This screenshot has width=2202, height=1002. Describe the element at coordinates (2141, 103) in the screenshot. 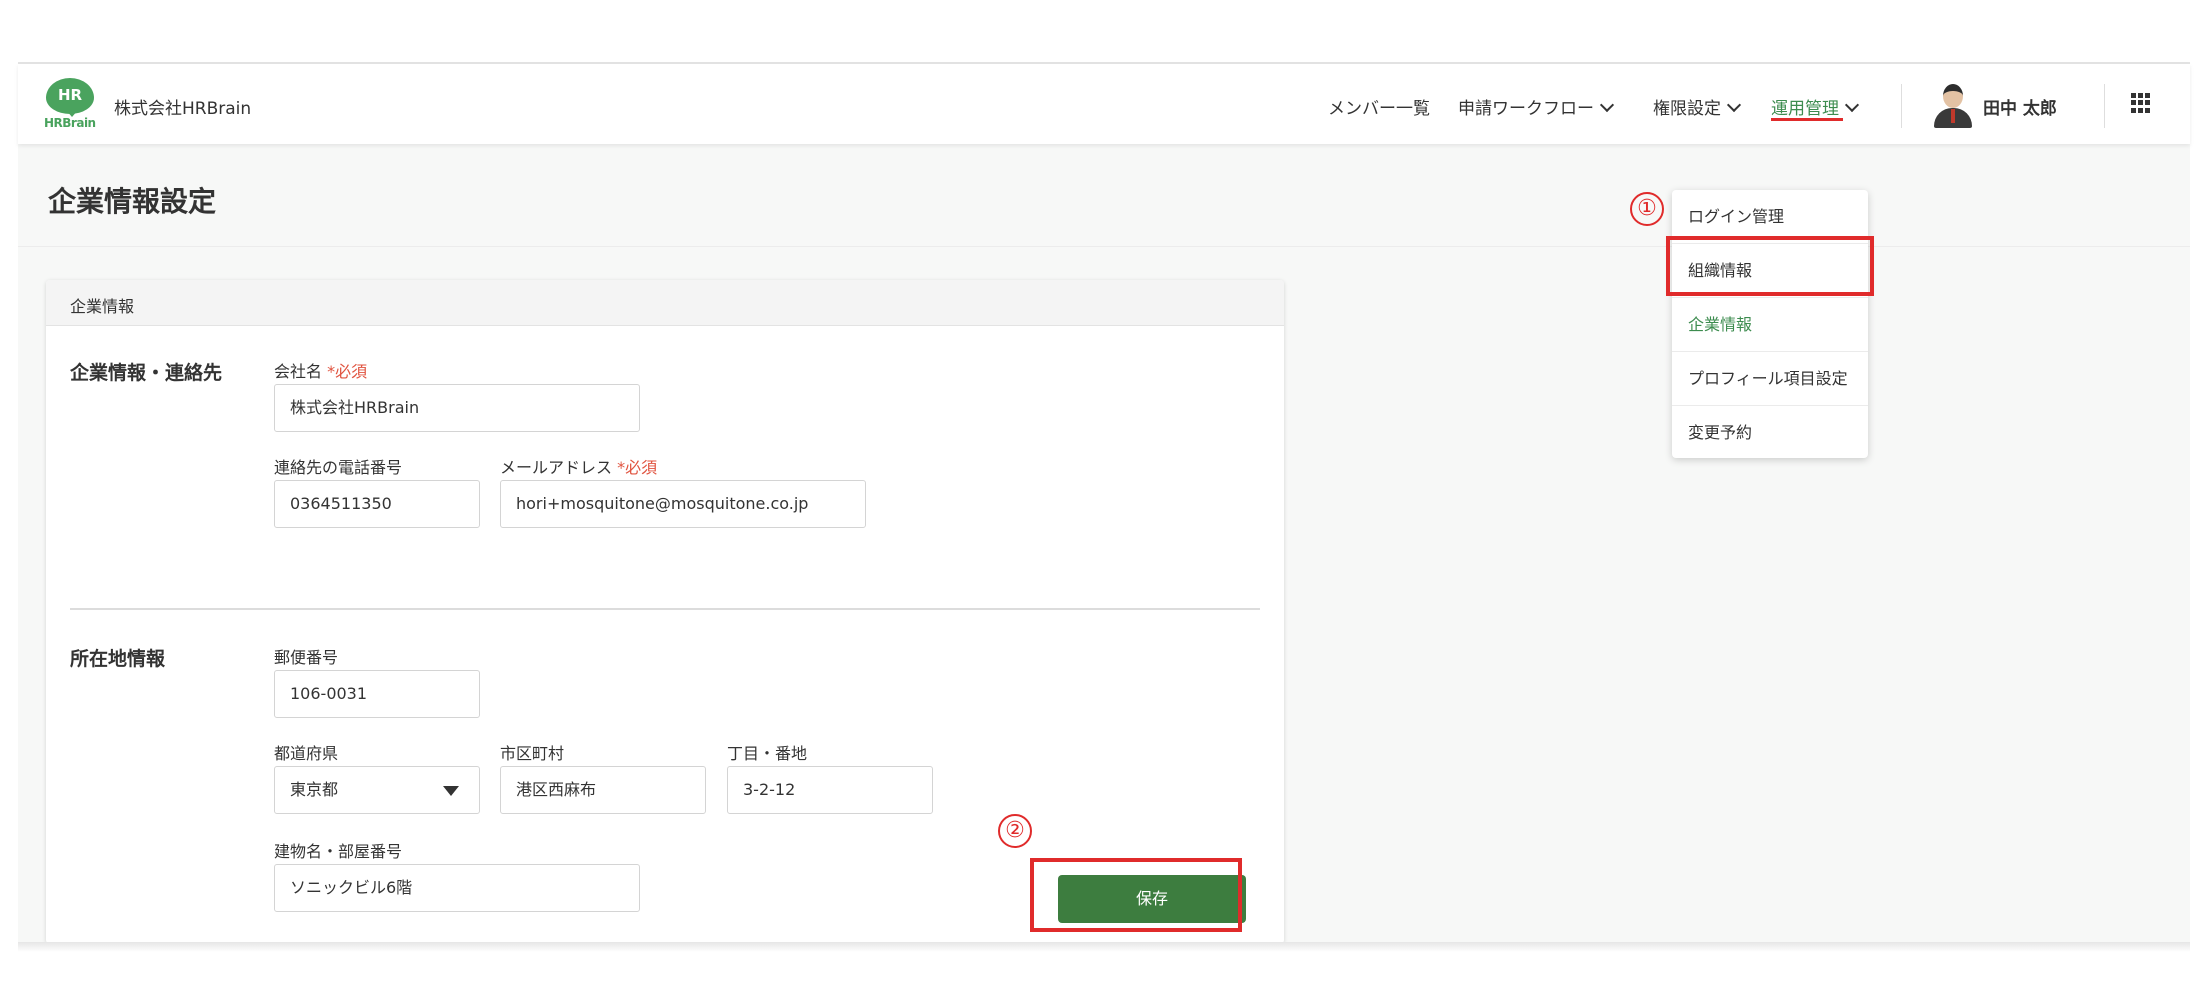

I see `app-grid-icon` at that location.